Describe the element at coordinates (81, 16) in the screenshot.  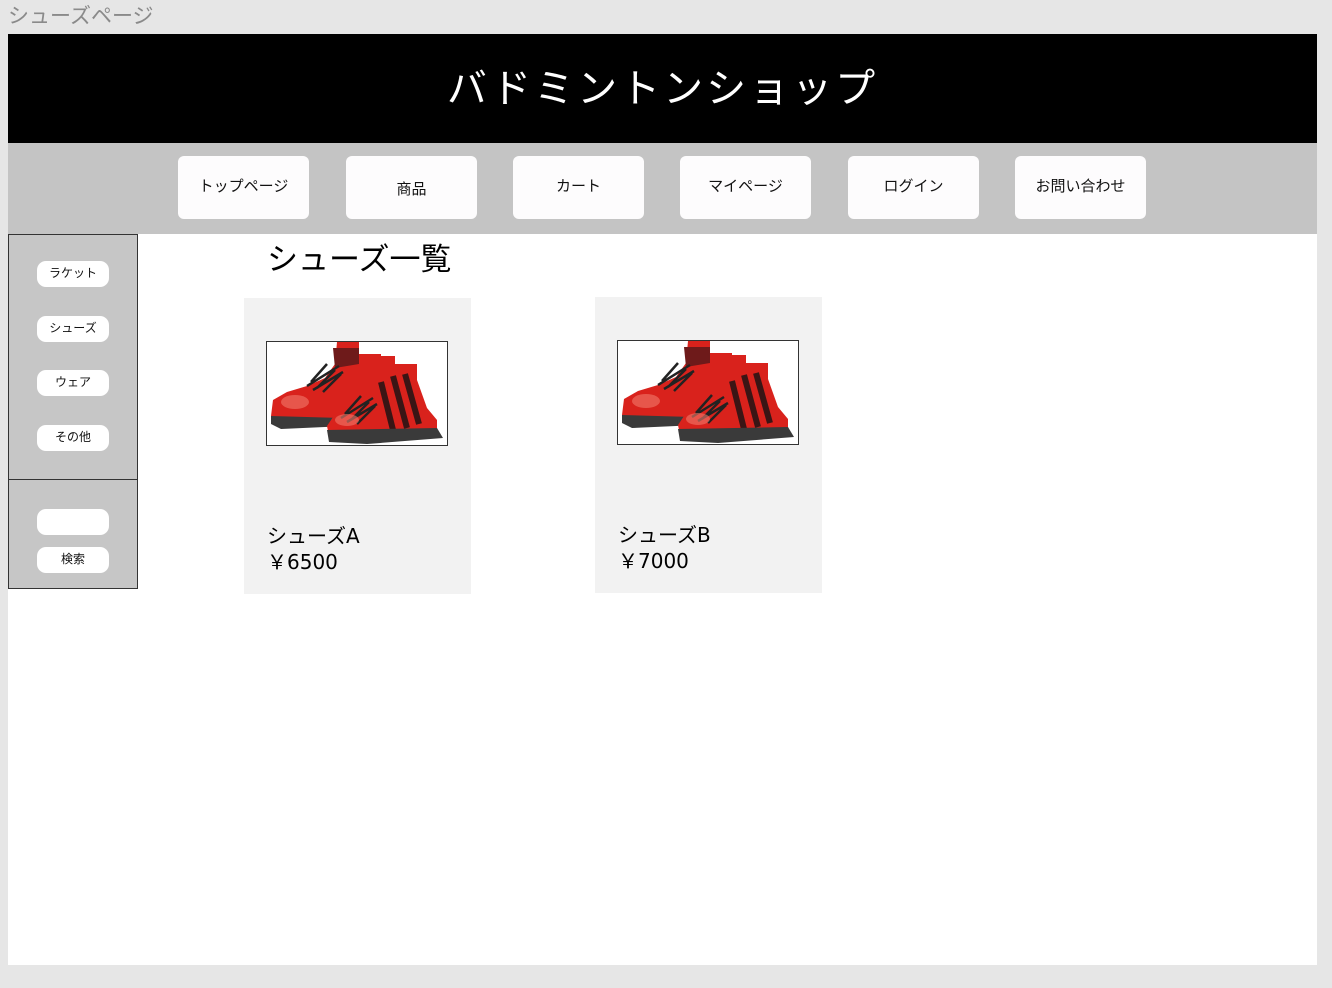
I see `frame-label: シューズページ` at that location.